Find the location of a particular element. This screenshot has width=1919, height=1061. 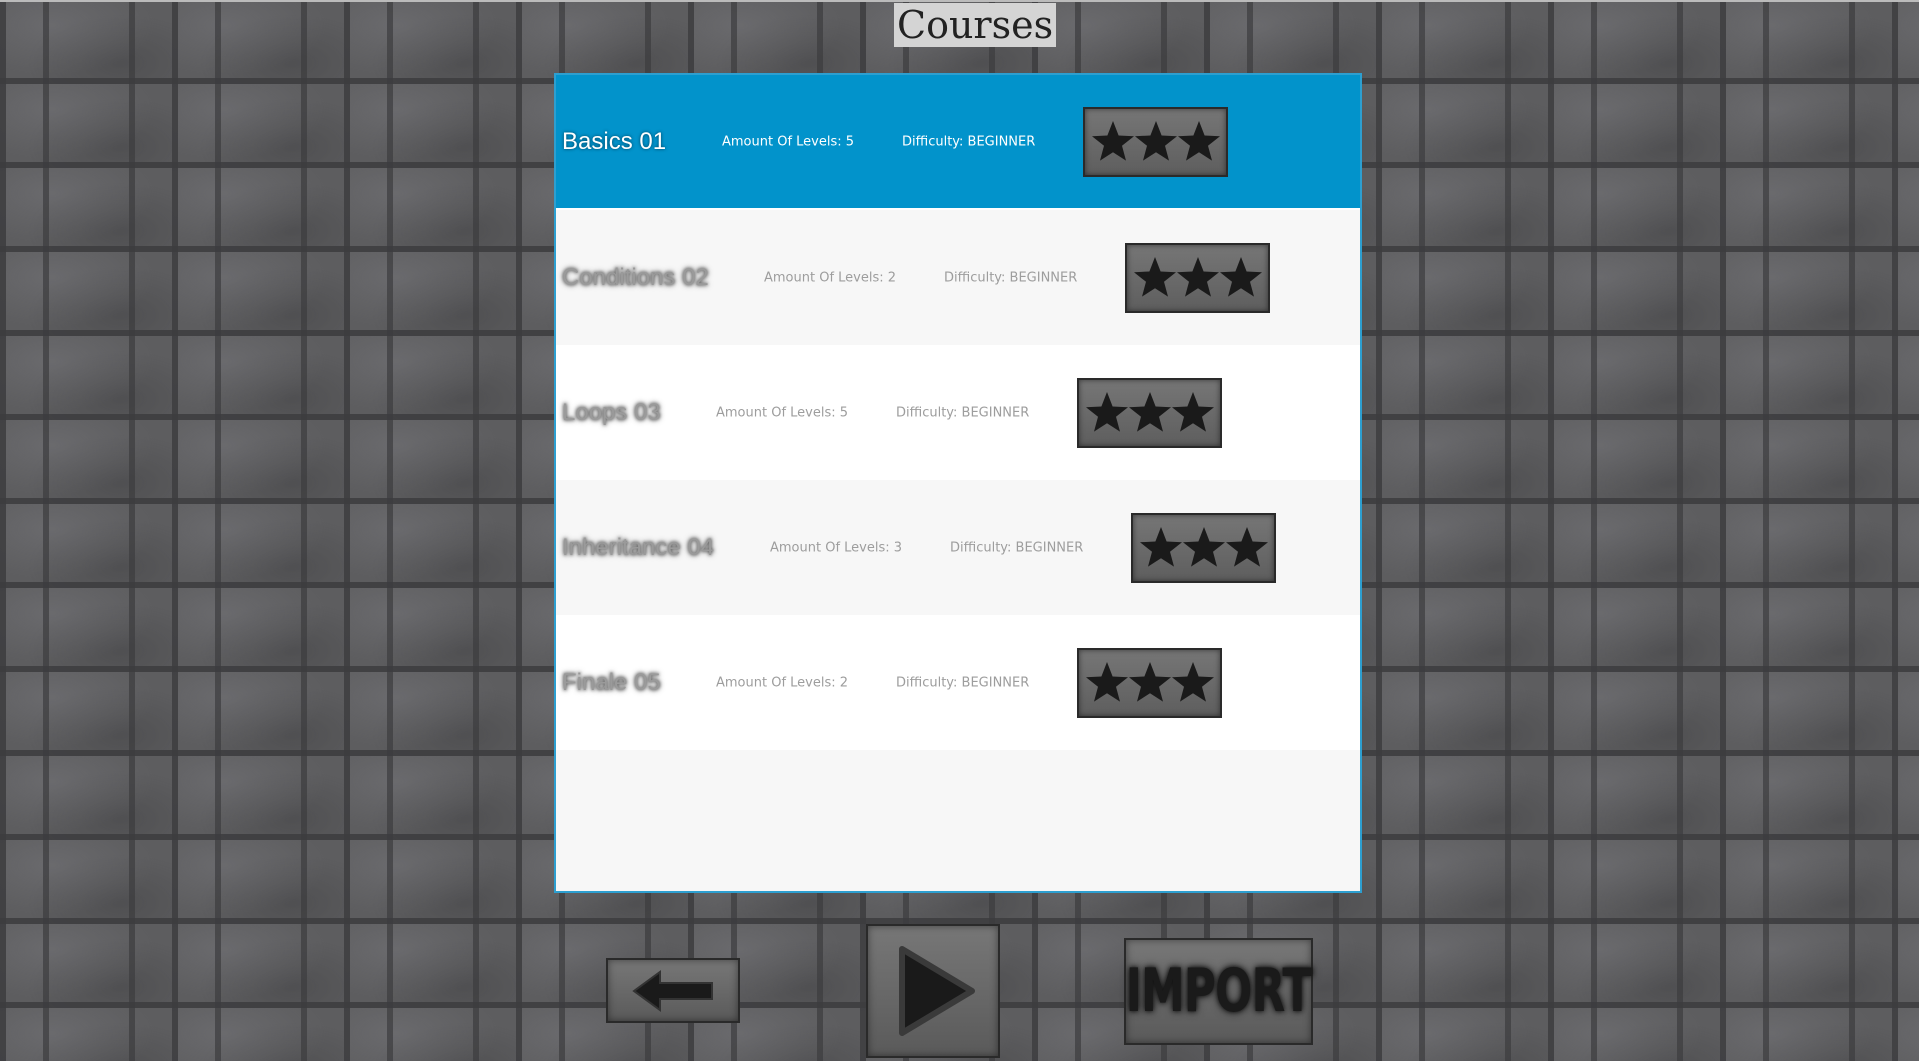

play-button is located at coordinates (933, 991).